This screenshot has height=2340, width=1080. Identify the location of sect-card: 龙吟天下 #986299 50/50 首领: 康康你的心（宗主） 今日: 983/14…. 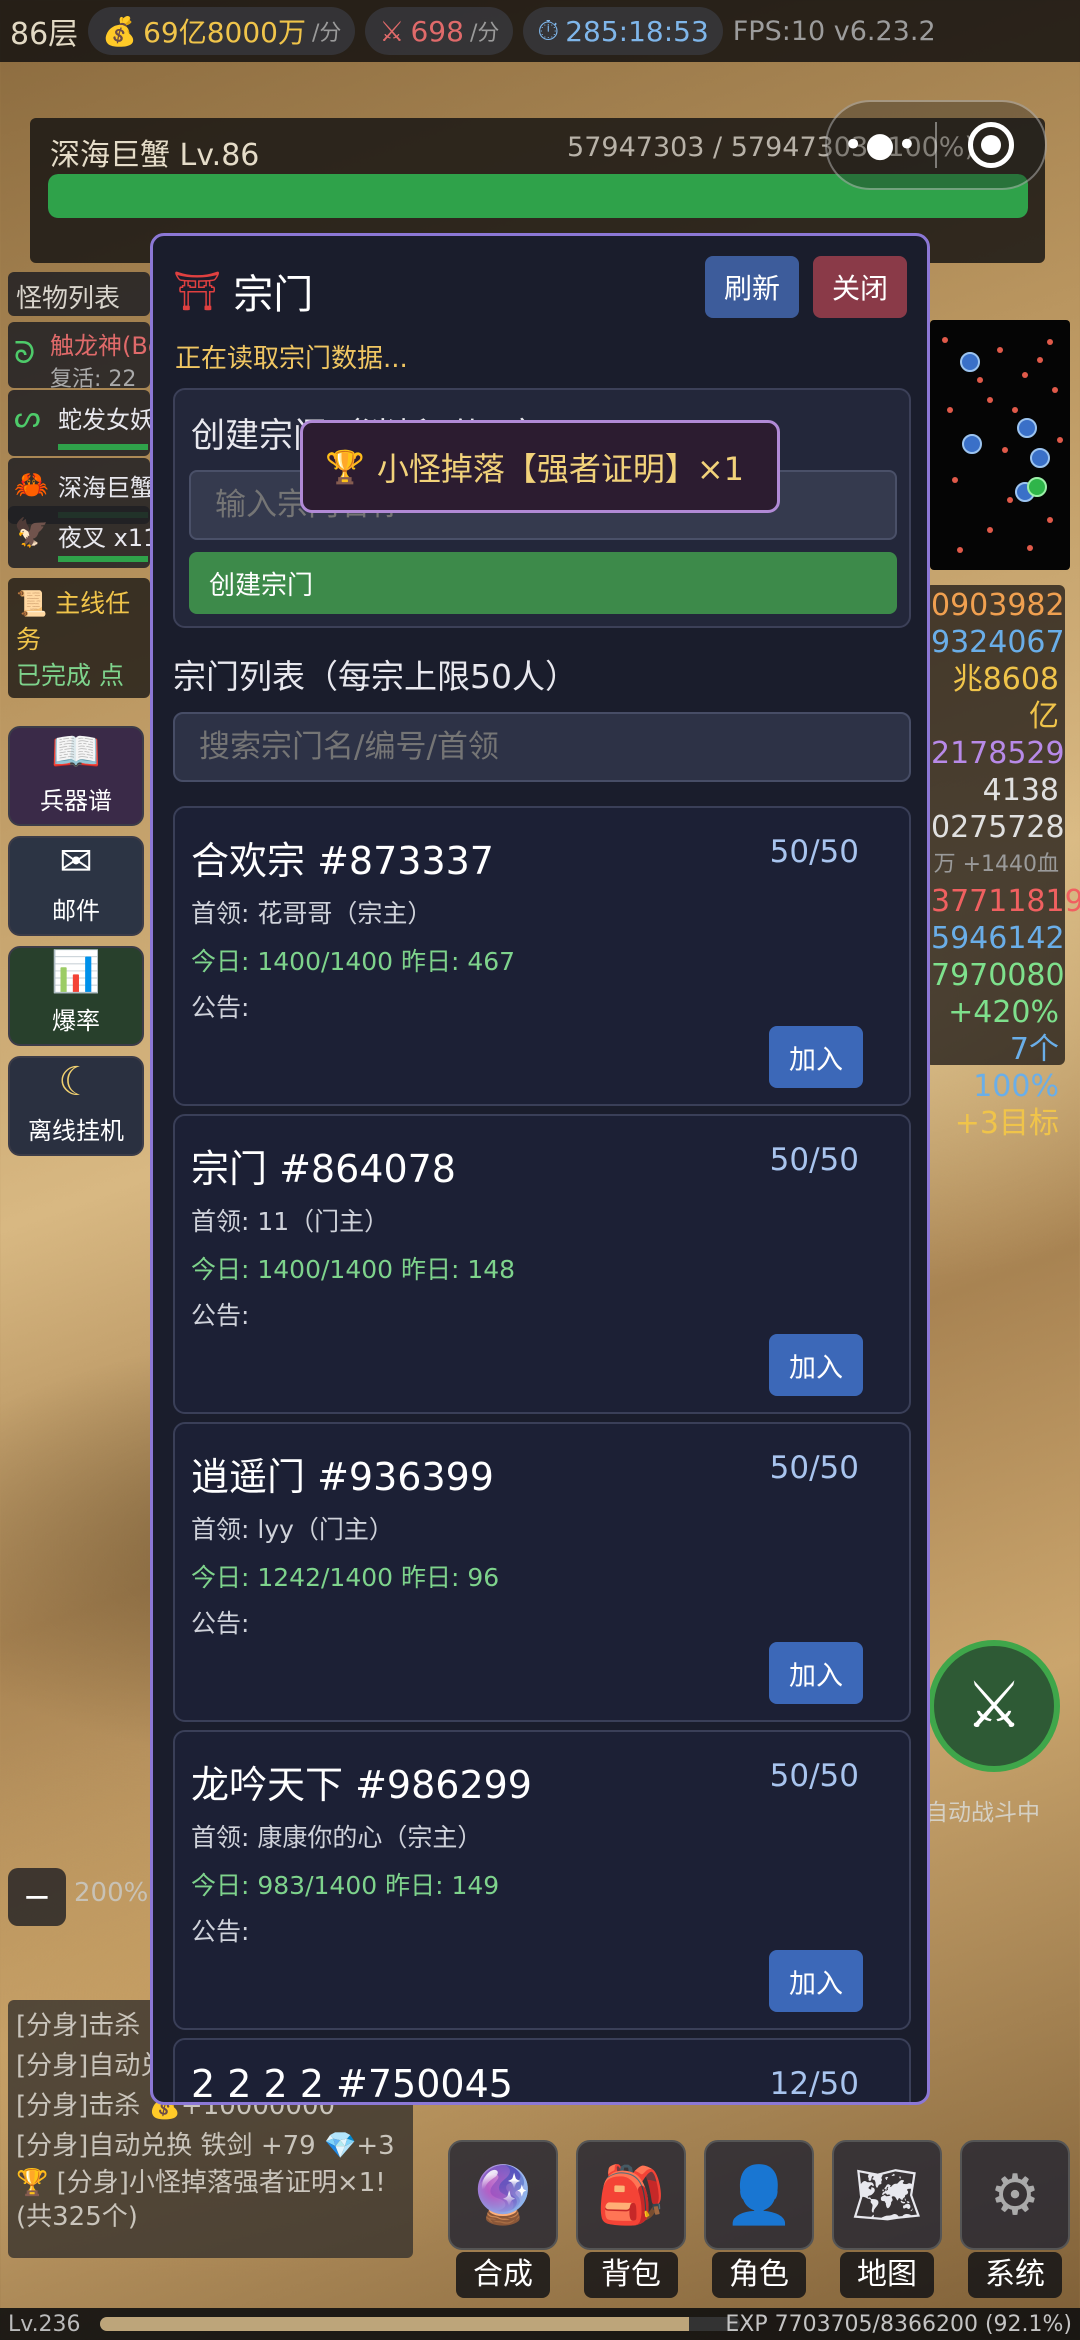
(542, 1880).